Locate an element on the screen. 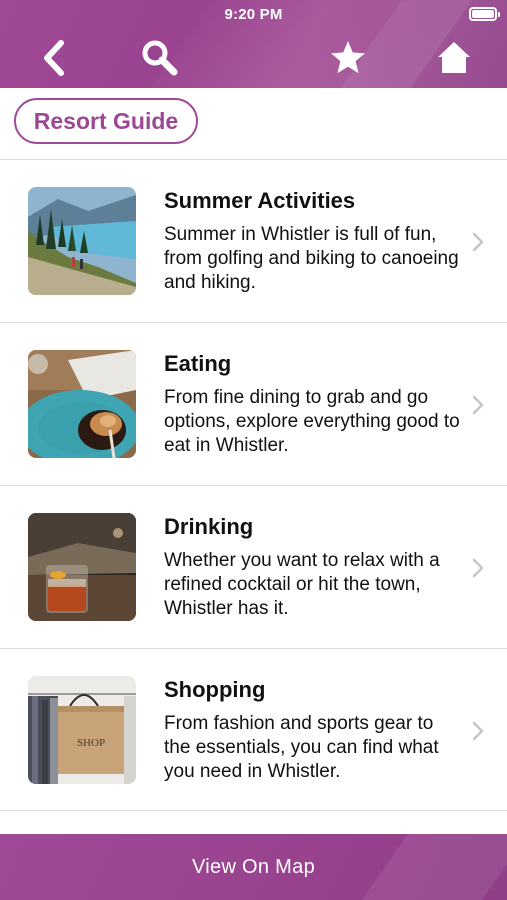 This screenshot has width=507, height=900. search-button is located at coordinates (160, 58).